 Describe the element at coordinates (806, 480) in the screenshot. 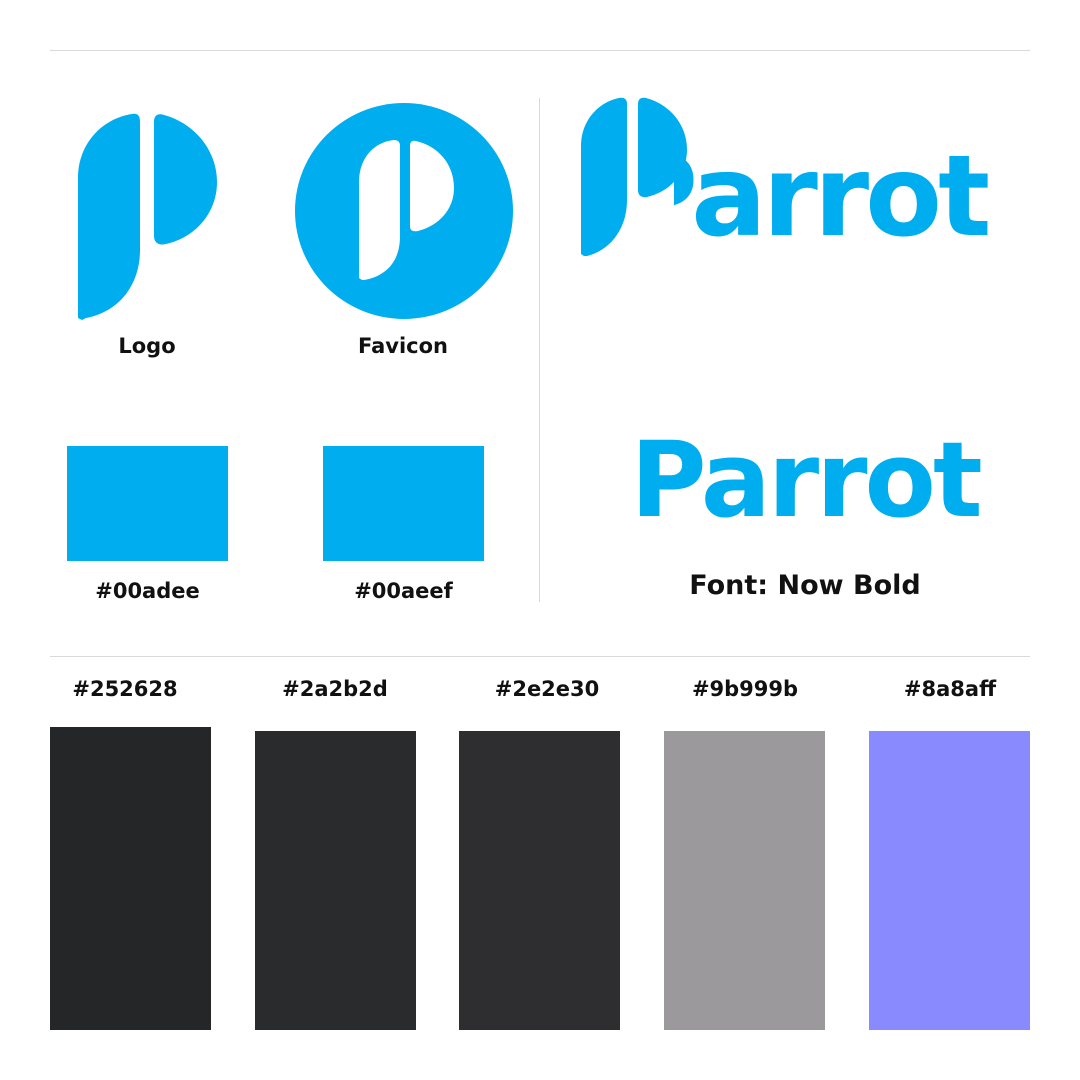

I see `typography-sample: Parrot` at that location.